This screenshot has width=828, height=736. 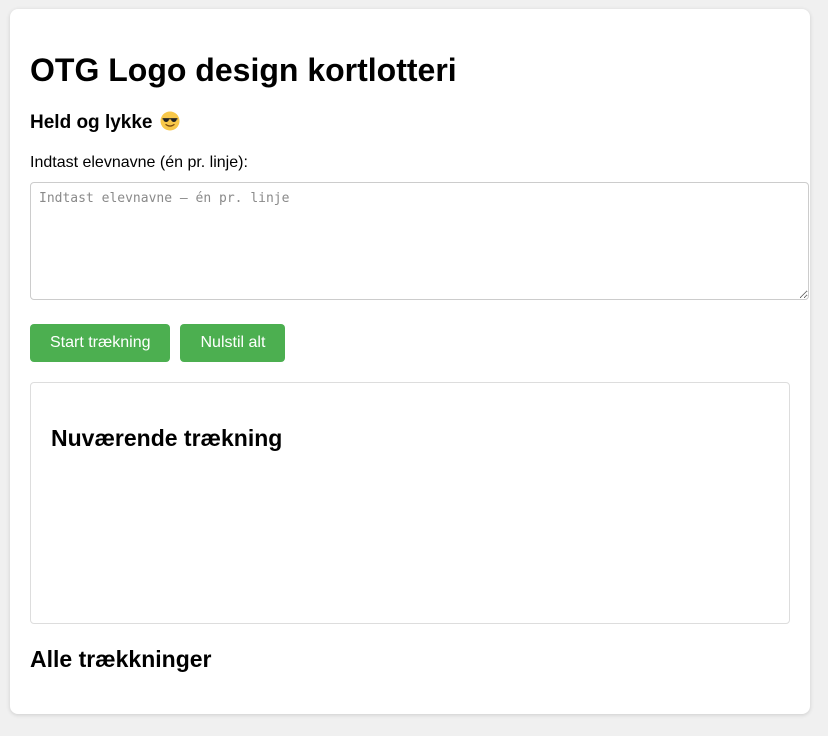 I want to click on page-title: OTG Logo design kortlotteri, so click(x=243, y=70).